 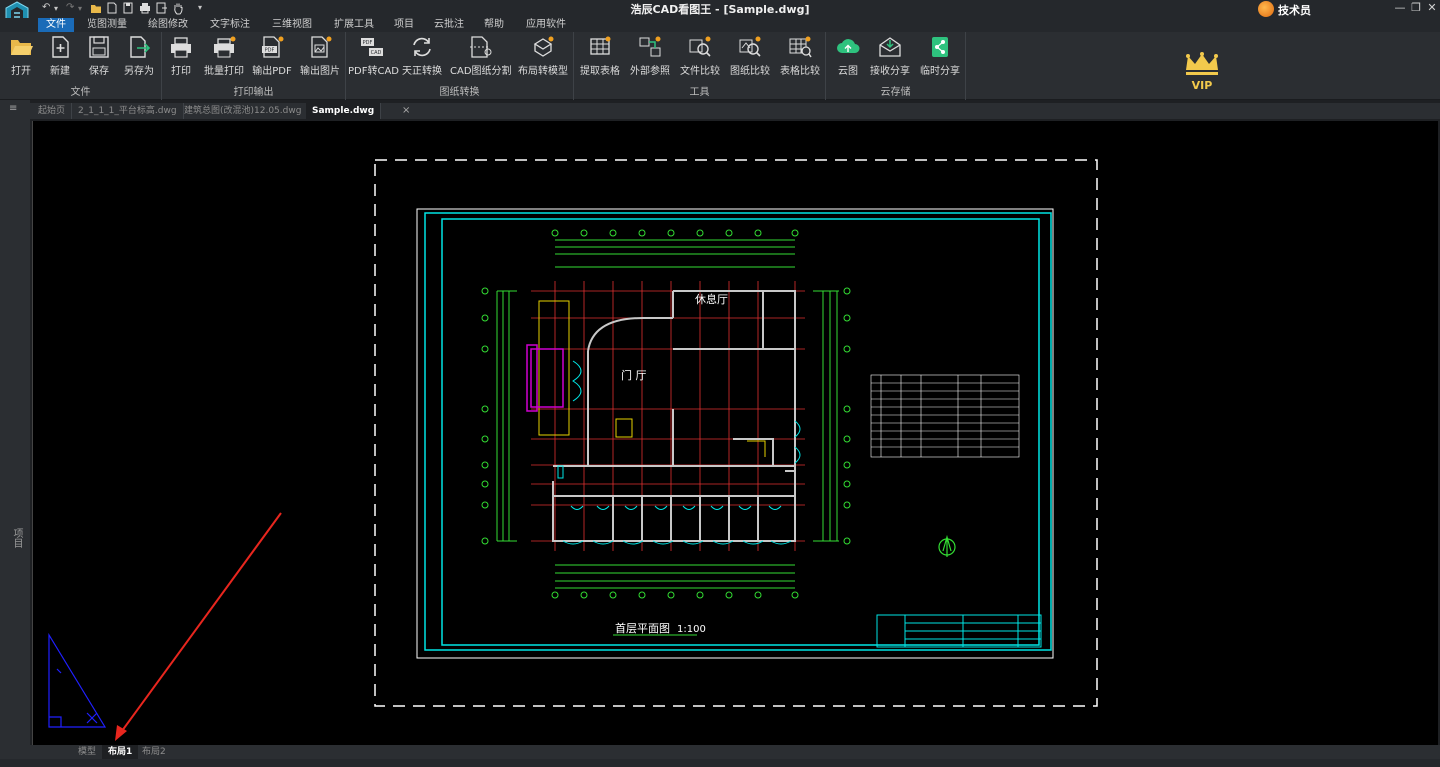 What do you see at coordinates (80, 92) in the screenshot?
I see `ribbon-group-label-file: 文件` at bounding box center [80, 92].